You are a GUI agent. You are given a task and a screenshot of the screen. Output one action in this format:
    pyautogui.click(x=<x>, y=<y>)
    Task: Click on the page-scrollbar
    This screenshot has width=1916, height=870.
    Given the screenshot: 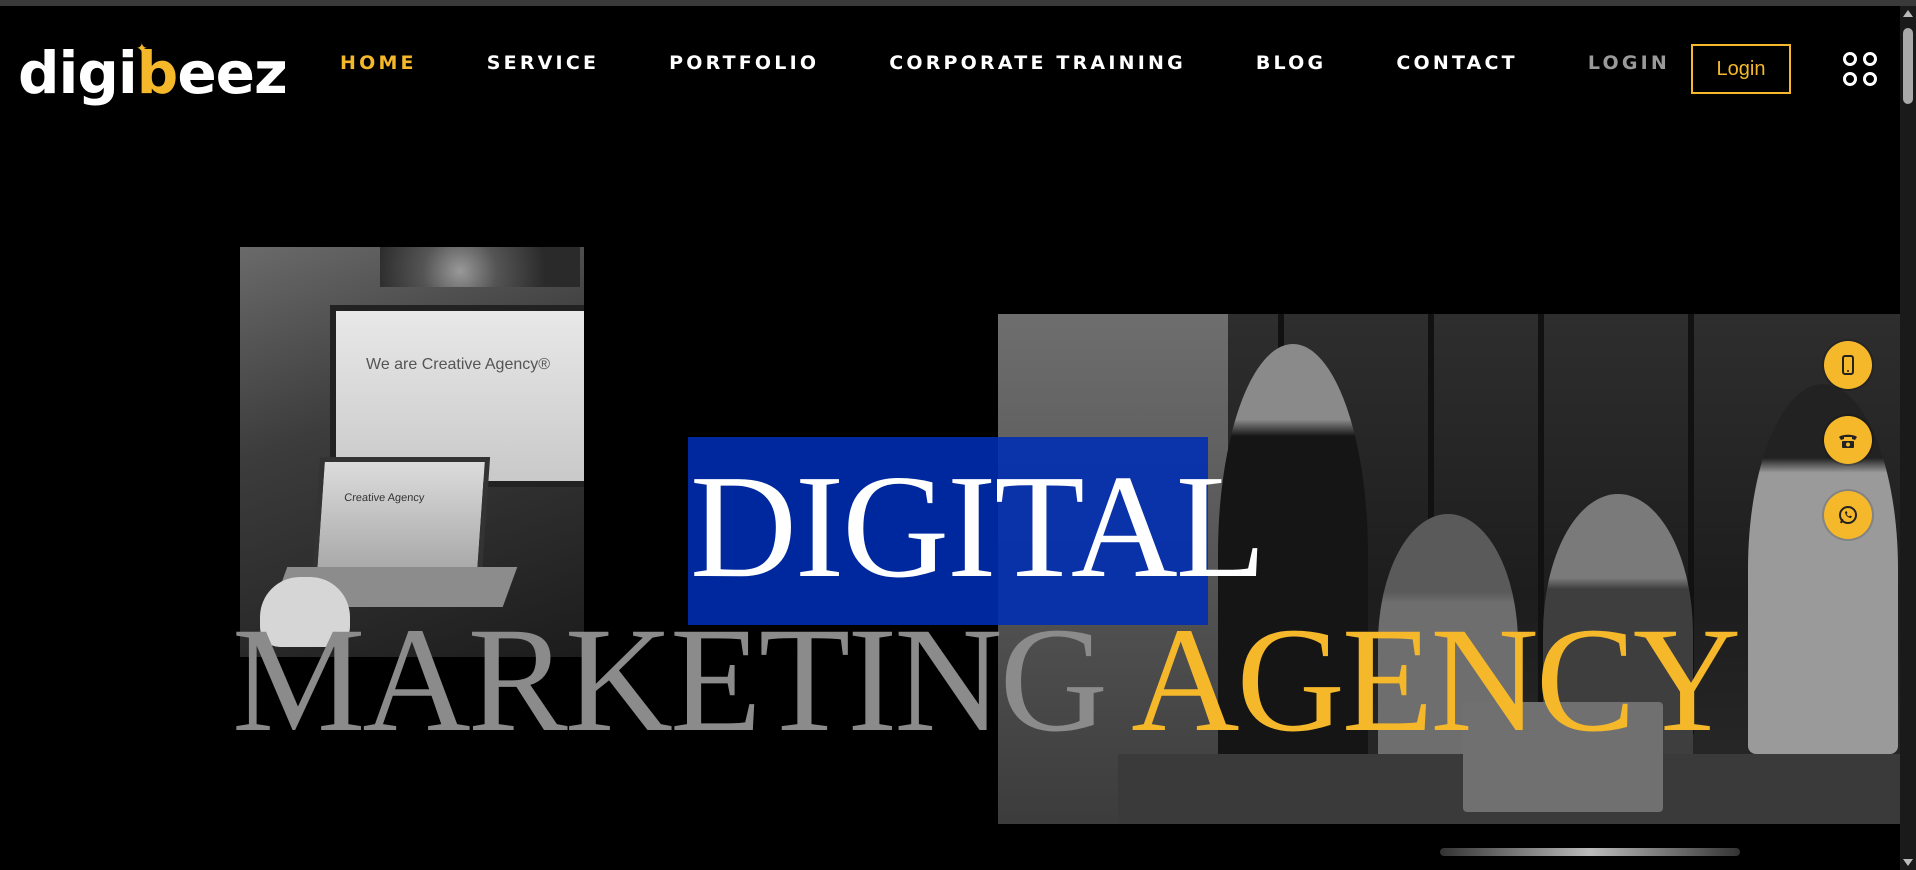 What is the action you would take?
    pyautogui.click(x=1908, y=438)
    